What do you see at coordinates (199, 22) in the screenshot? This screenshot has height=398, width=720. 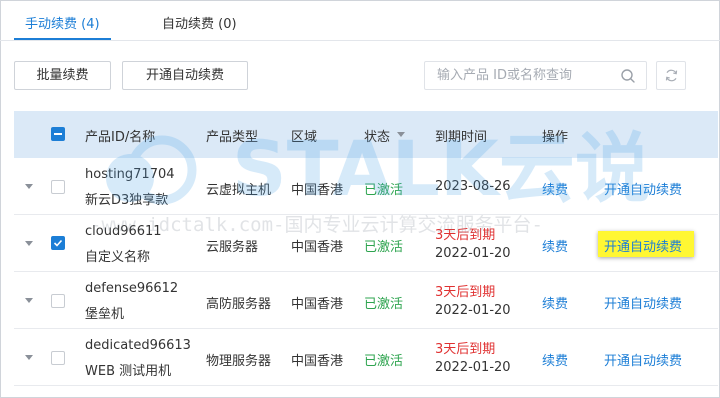 I see `tab-auto-renewal: 自动续费 (0)` at bounding box center [199, 22].